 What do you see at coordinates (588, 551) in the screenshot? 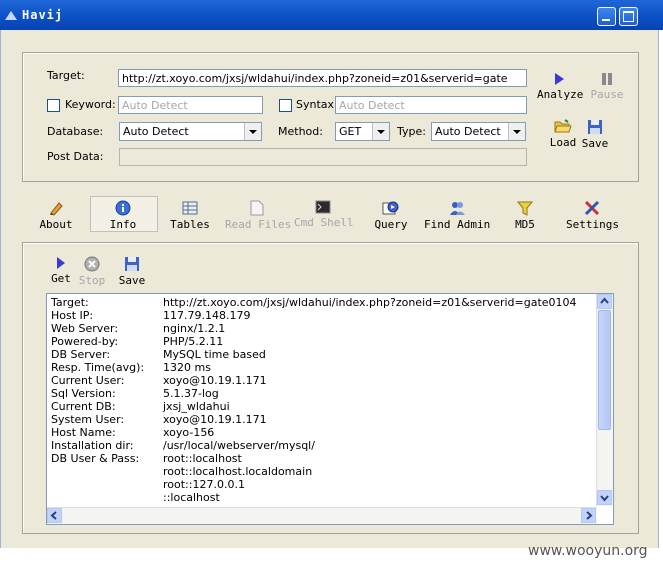
I see `watermark: www.wooyun.org` at bounding box center [588, 551].